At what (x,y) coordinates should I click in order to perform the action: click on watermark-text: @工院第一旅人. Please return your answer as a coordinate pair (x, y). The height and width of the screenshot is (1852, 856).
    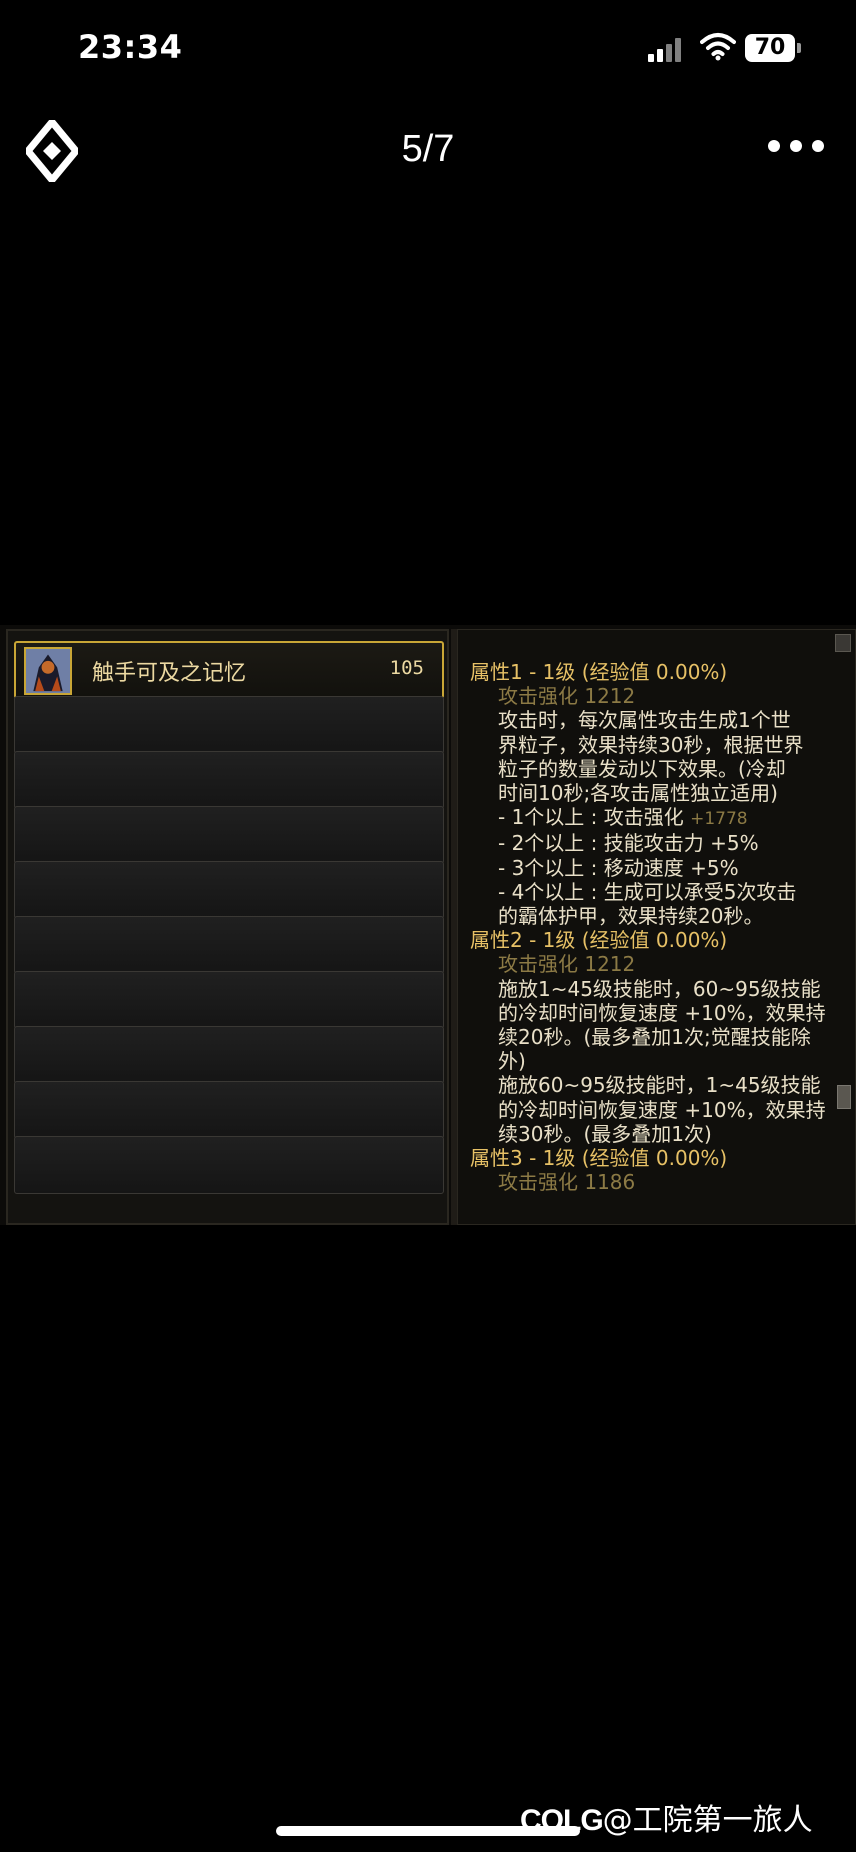
    Looking at the image, I should click on (707, 1820).